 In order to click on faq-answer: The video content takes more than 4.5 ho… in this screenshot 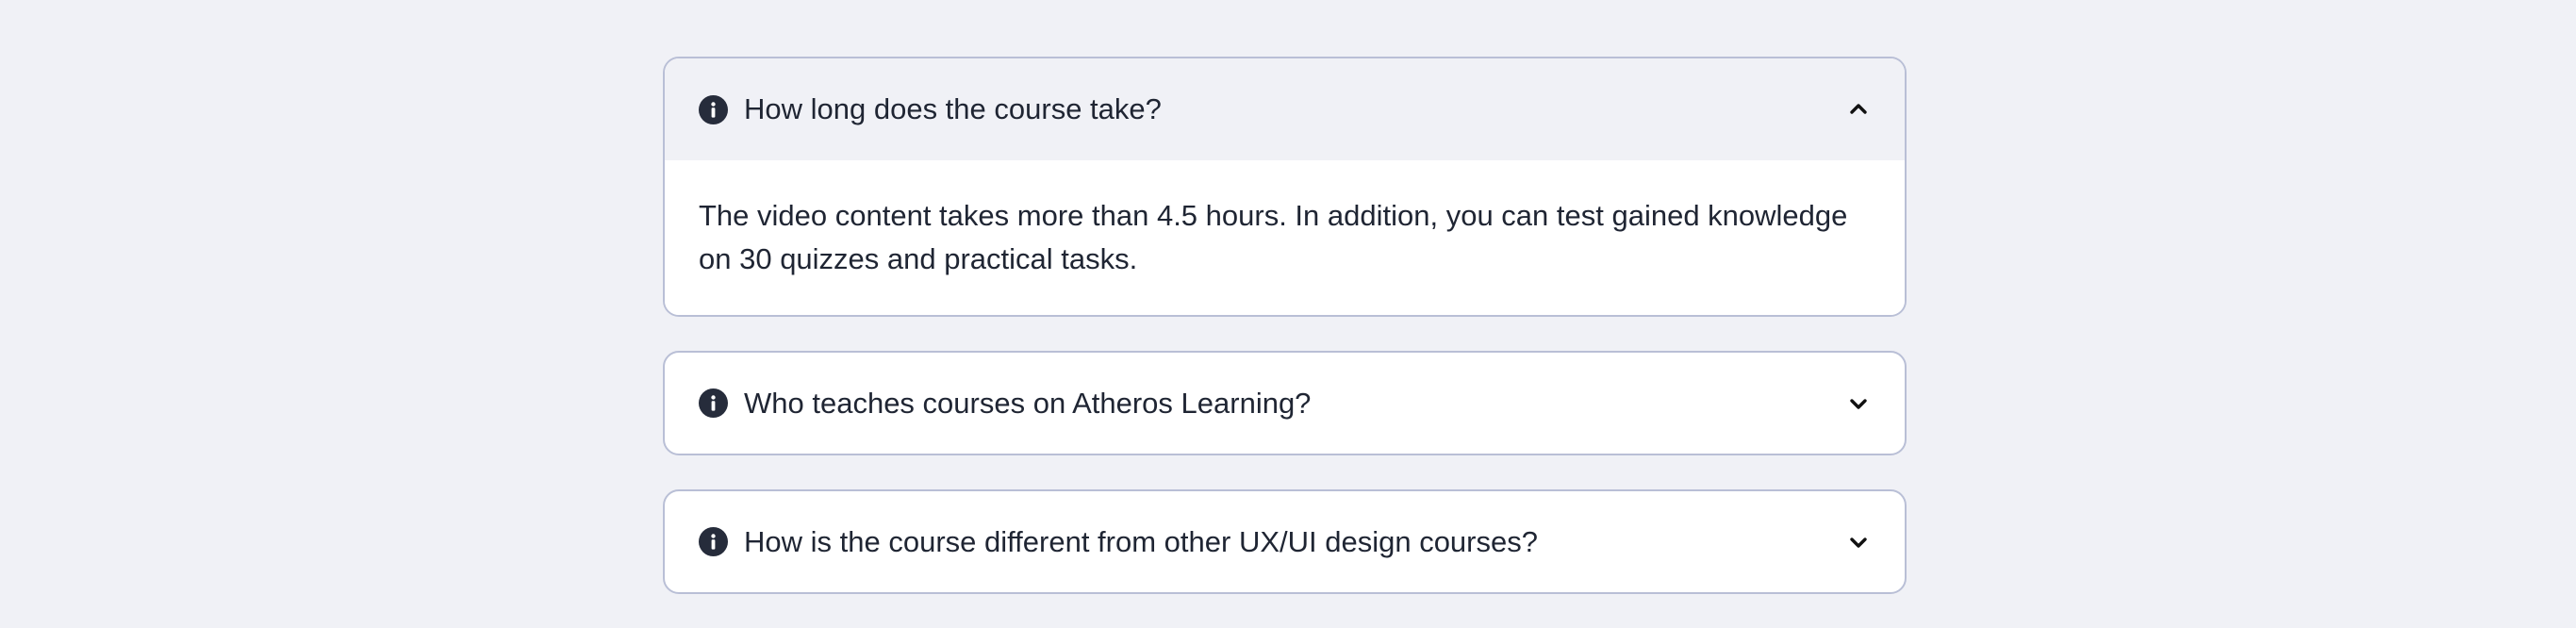, I will do `click(1285, 237)`.